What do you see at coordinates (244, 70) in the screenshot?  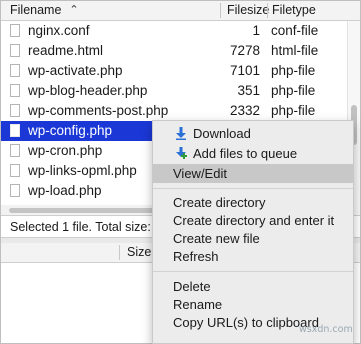 I see `file-size: 7101` at bounding box center [244, 70].